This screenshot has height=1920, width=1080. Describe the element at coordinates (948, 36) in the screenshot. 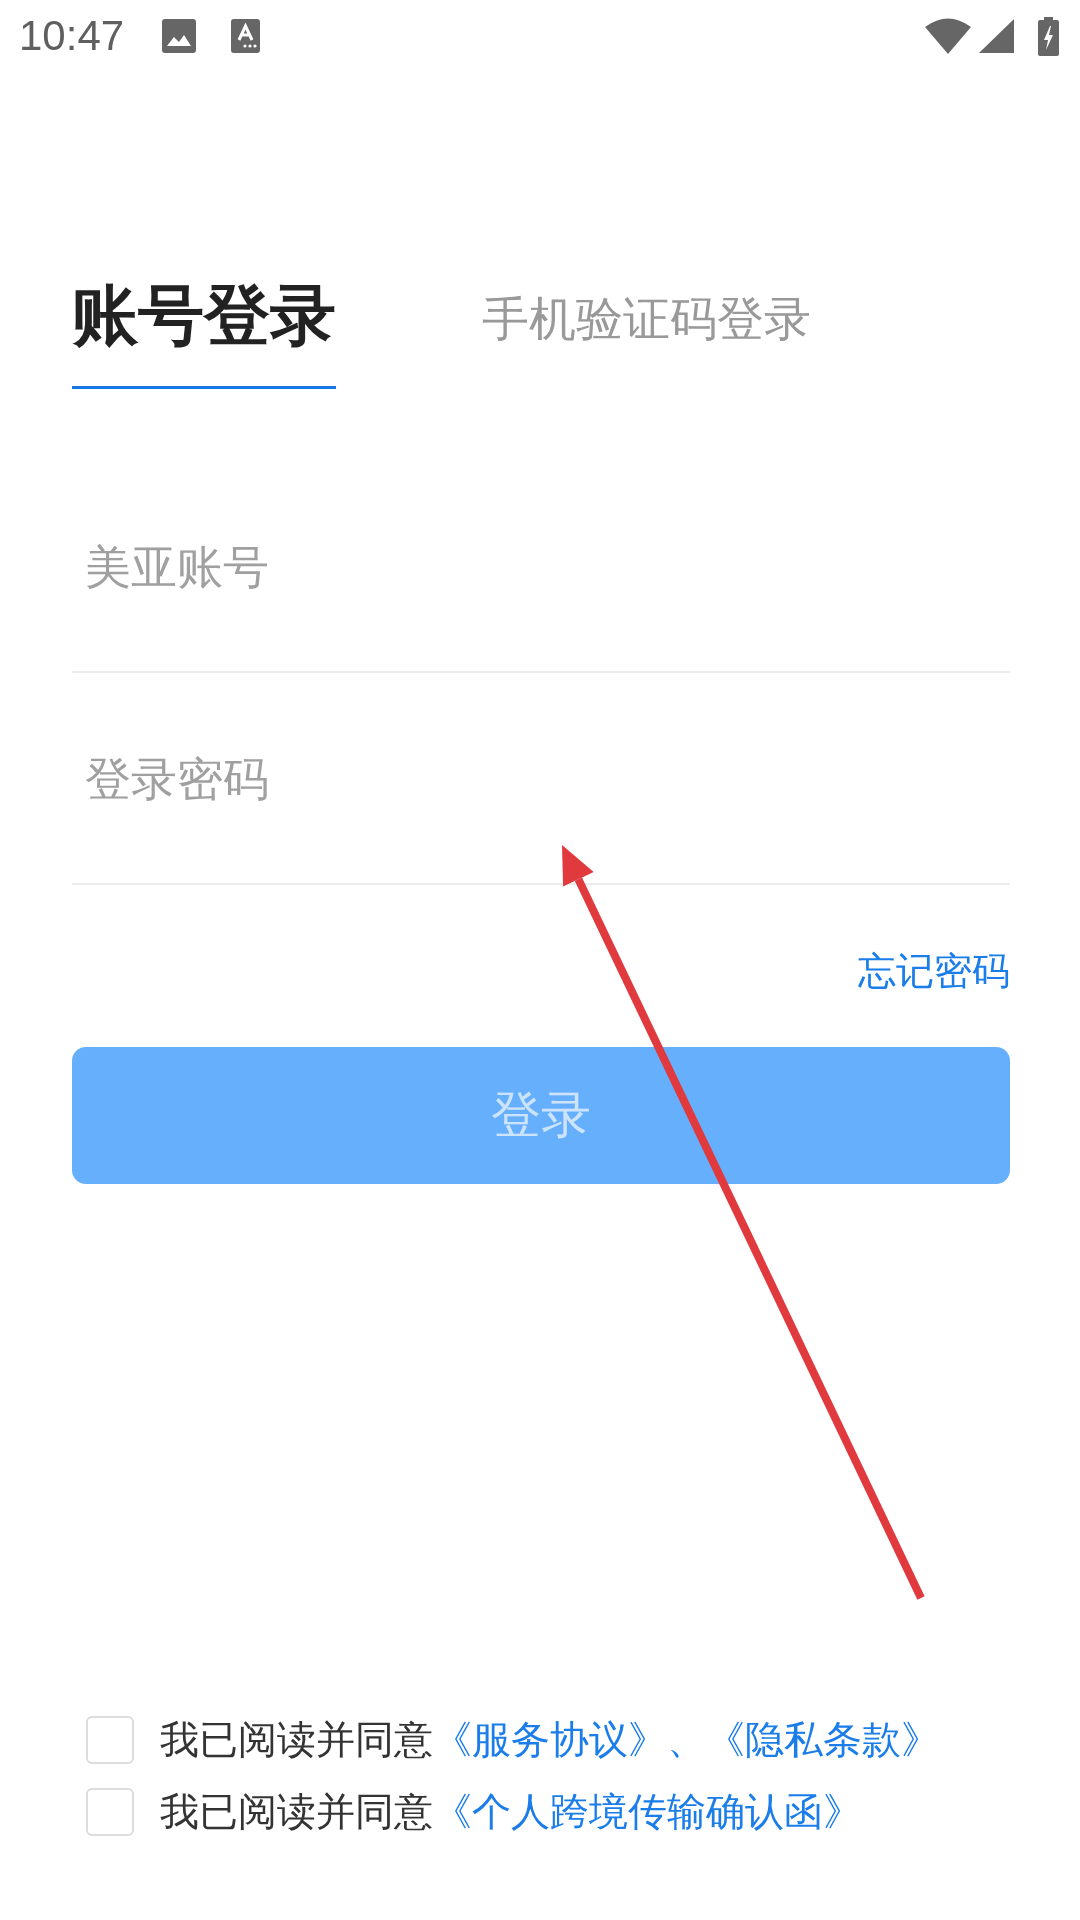

I see `wifi-icon` at that location.